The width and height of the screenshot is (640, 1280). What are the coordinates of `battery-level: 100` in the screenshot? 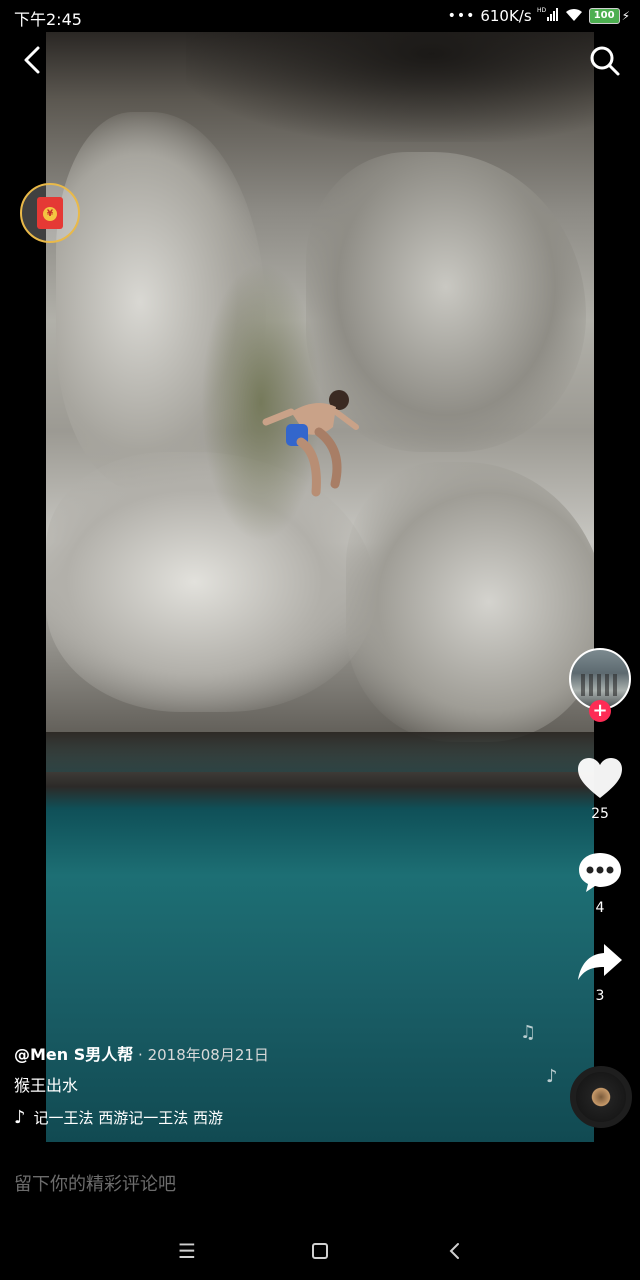 It's located at (604, 16).